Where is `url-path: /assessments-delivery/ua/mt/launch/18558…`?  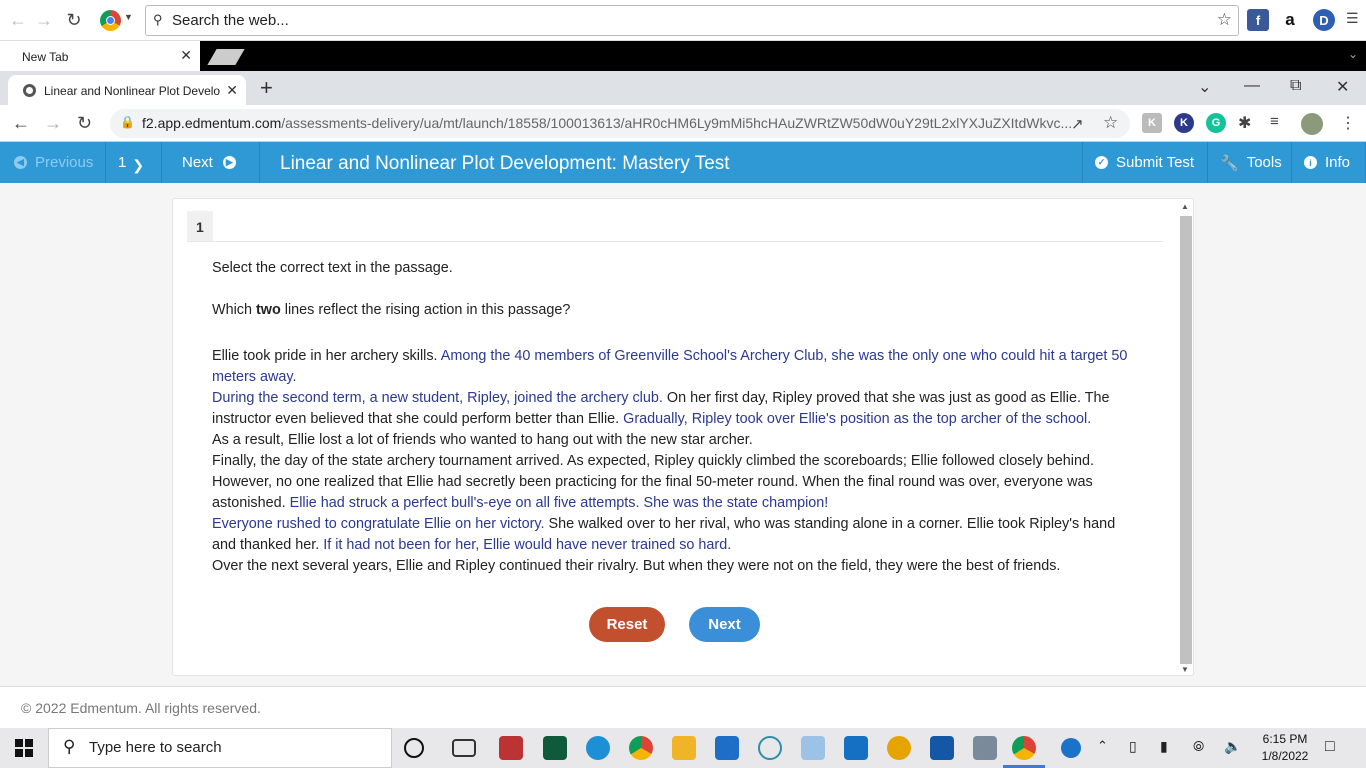
url-path: /assessments-delivery/ua/mt/launch/18558… is located at coordinates (677, 123).